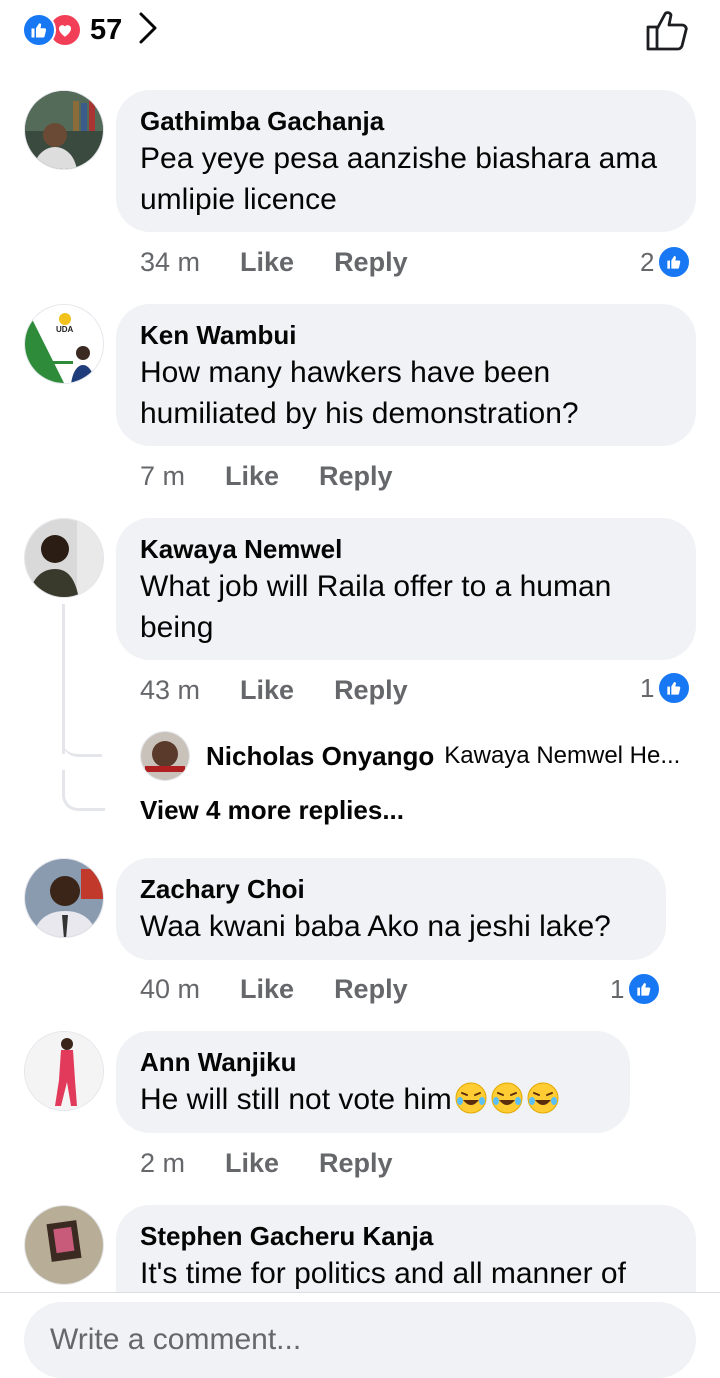 The image size is (720, 1378). What do you see at coordinates (406, 335) in the screenshot?
I see `commenter-name: Ken Wambui` at bounding box center [406, 335].